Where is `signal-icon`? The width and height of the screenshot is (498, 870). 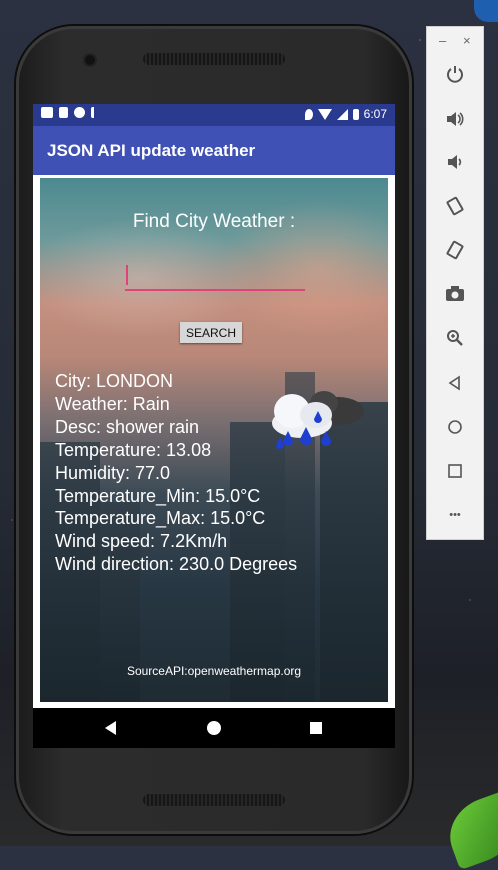
signal-icon is located at coordinates (342, 114).